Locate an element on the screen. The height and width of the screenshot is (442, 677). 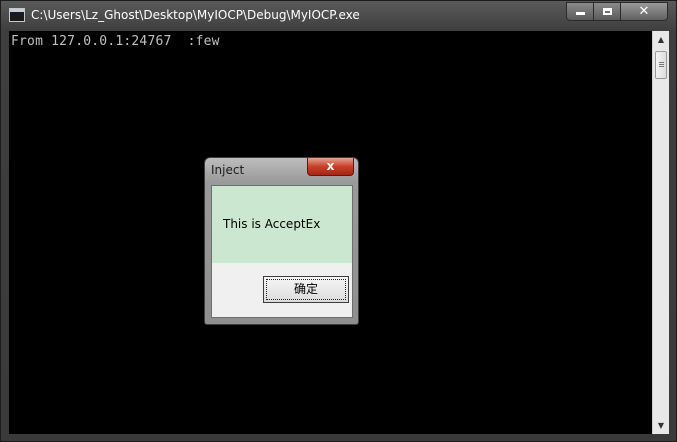
arrow-up-icon: ▲ is located at coordinates (661, 39).